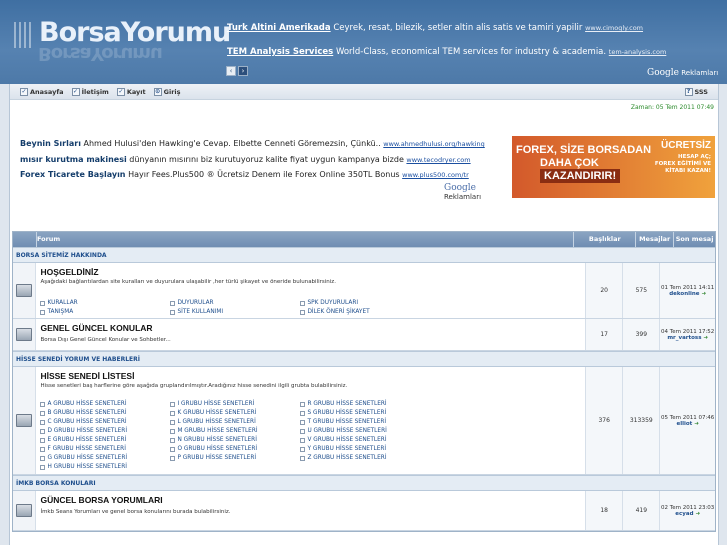 The height and width of the screenshot is (545, 727). Describe the element at coordinates (364, 255) in the screenshot. I see `category-header: BORSA SİTEMİZ HAKKINDA` at that location.